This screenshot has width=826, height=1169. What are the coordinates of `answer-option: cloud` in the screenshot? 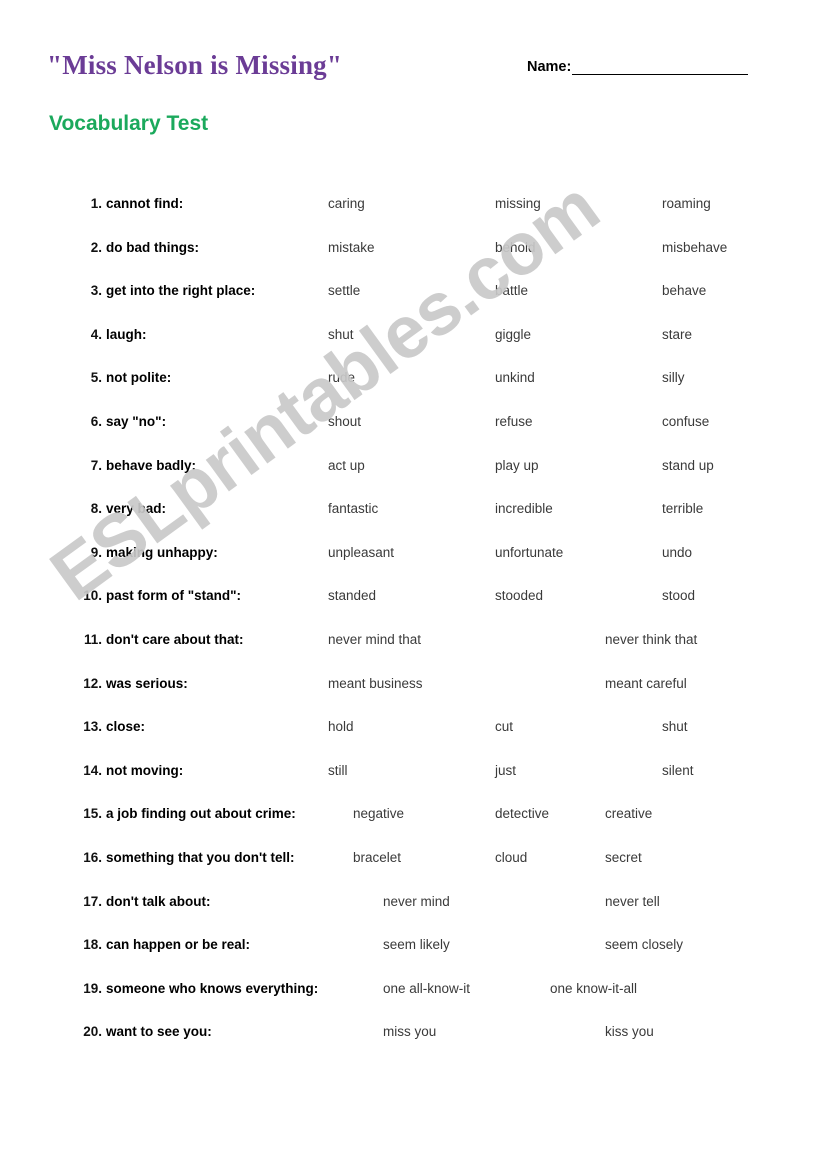 It's located at (511, 857).